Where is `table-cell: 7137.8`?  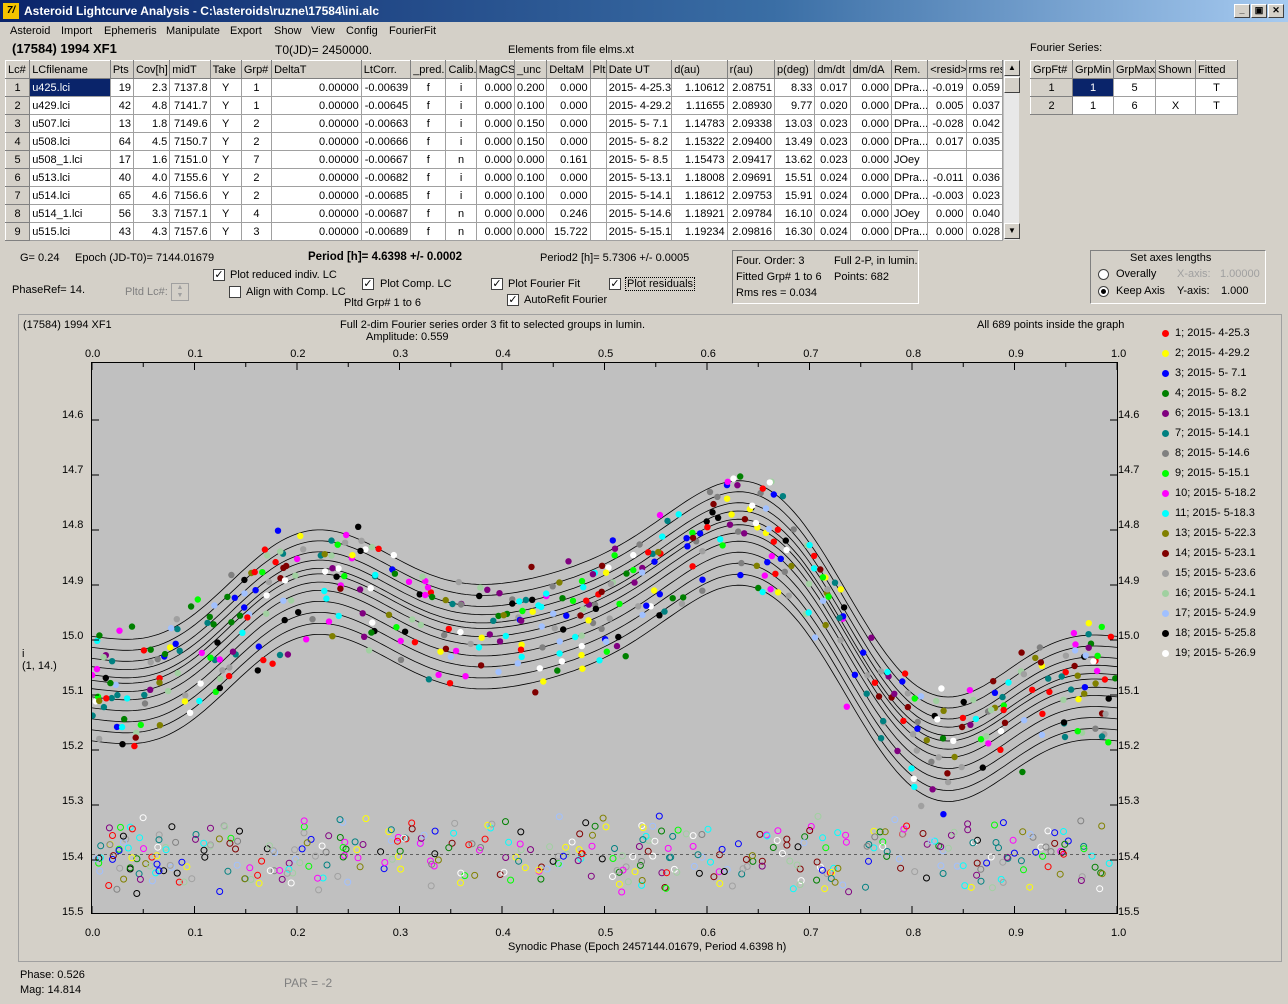
table-cell: 7137.8 is located at coordinates (190, 87).